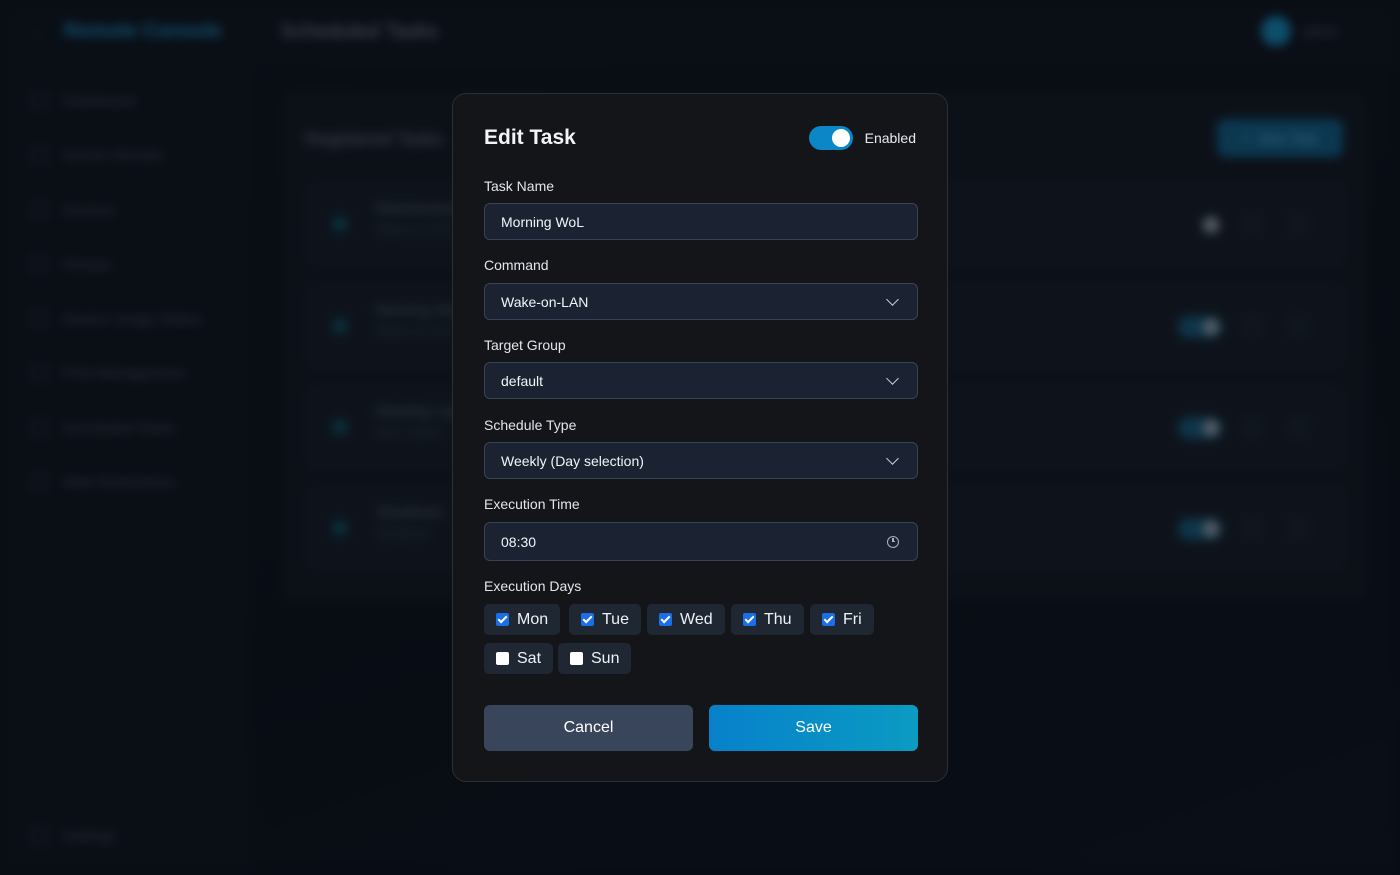 The height and width of the screenshot is (875, 1400). I want to click on task-name-input: Morning WoL, so click(701, 221).